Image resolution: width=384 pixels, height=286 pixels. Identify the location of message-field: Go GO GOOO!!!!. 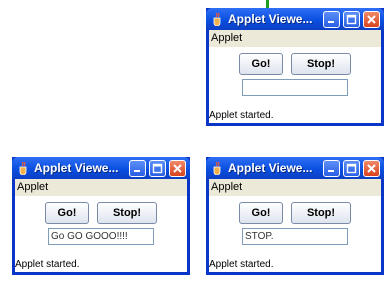
(101, 236).